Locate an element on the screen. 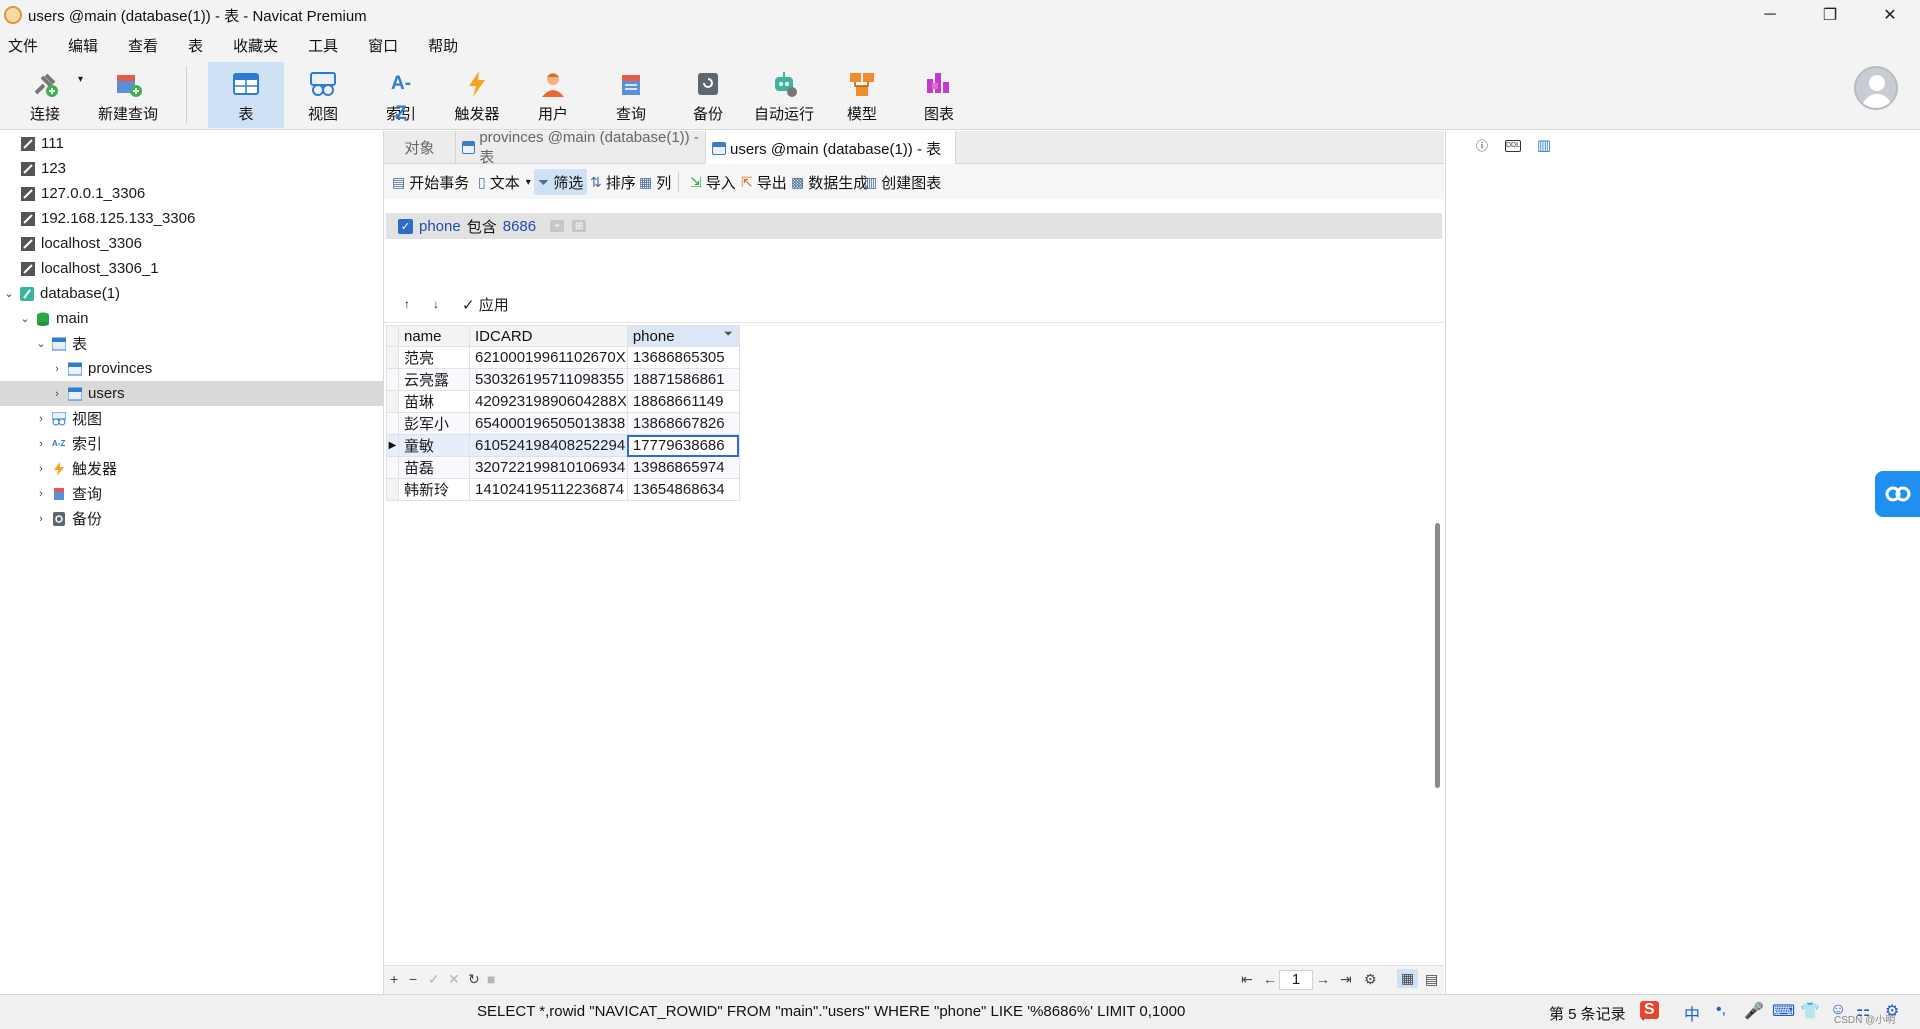 The image size is (1920, 1029). cell-phone: 13986865974 is located at coordinates (683, 467).